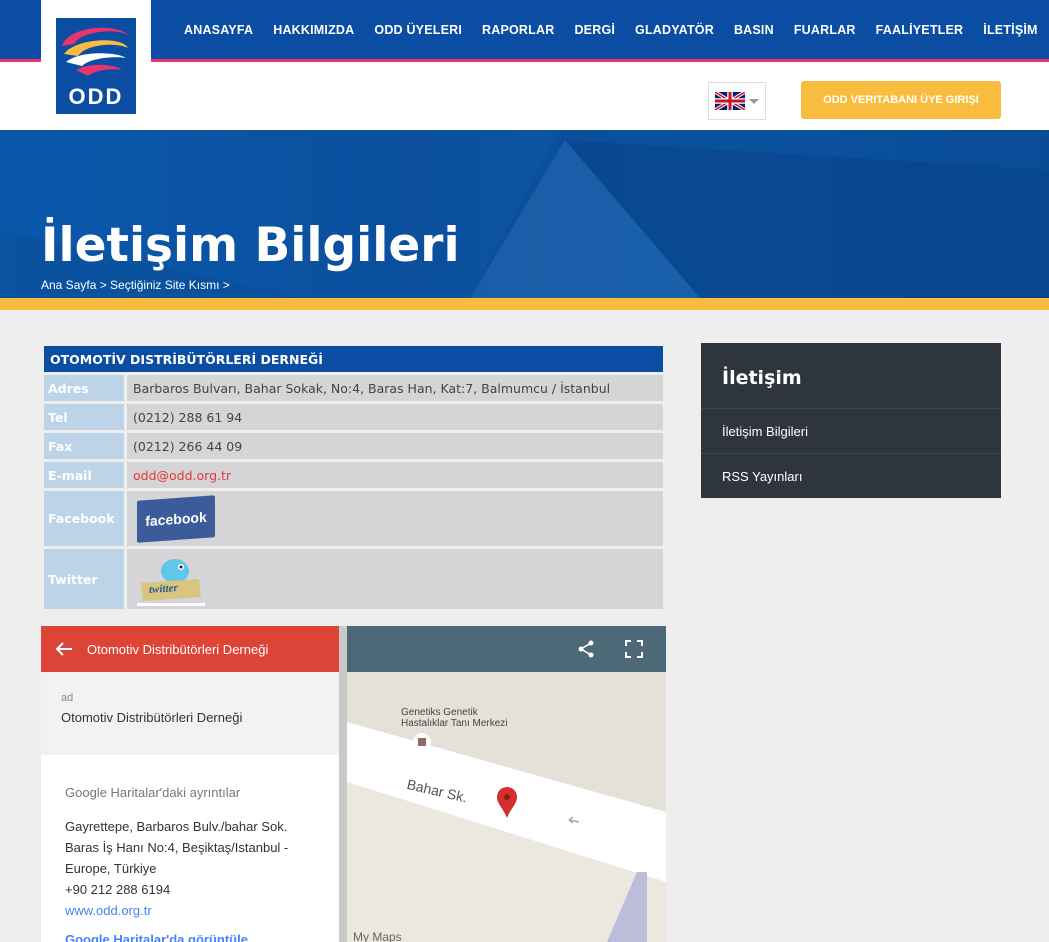 The width and height of the screenshot is (1049, 942). I want to click on map-details-heading: Google Haritalar'daki ayrıntılar, so click(153, 792).